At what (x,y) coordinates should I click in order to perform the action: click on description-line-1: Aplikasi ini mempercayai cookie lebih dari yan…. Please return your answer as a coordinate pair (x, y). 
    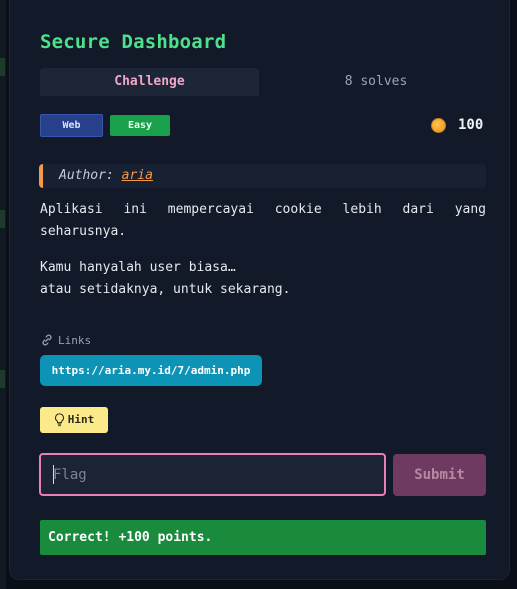
    Looking at the image, I should click on (263, 210).